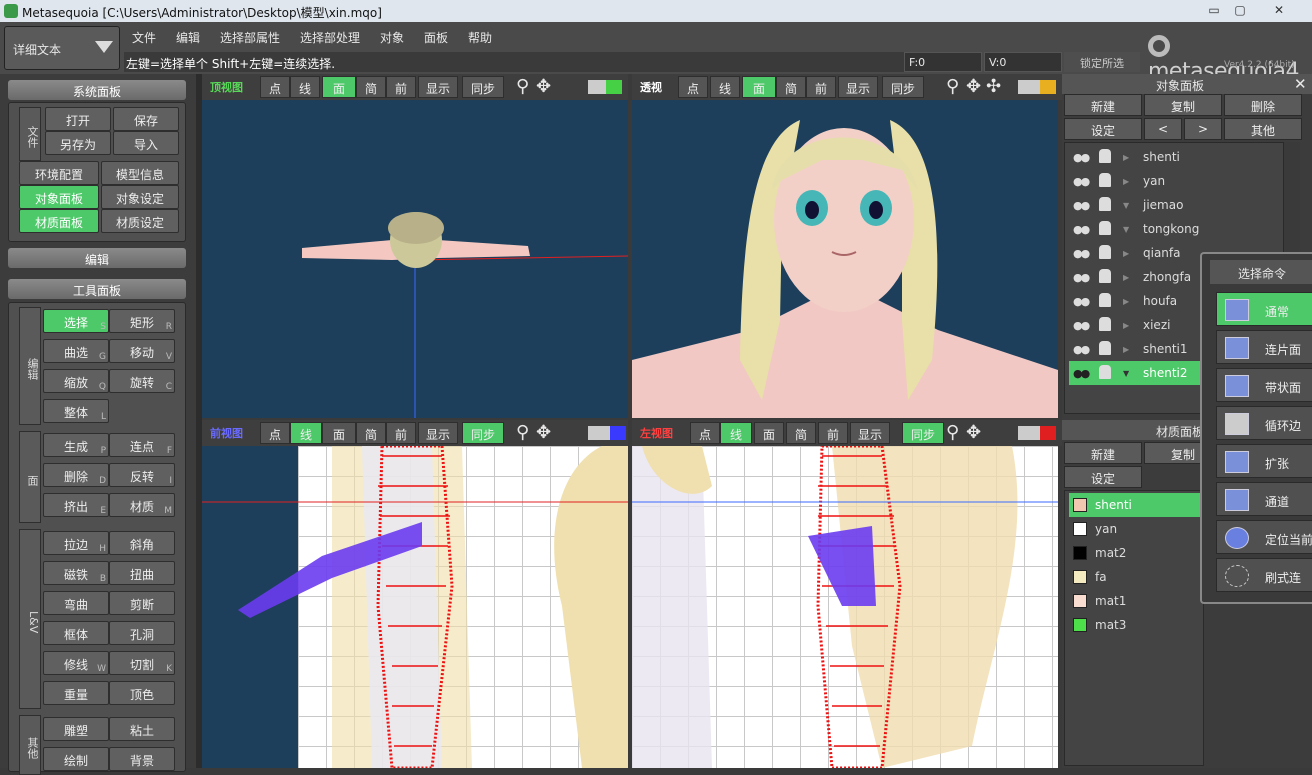 The width and height of the screenshot is (1312, 775). What do you see at coordinates (146, 119) in the screenshot?
I see `save-button: 保存` at bounding box center [146, 119].